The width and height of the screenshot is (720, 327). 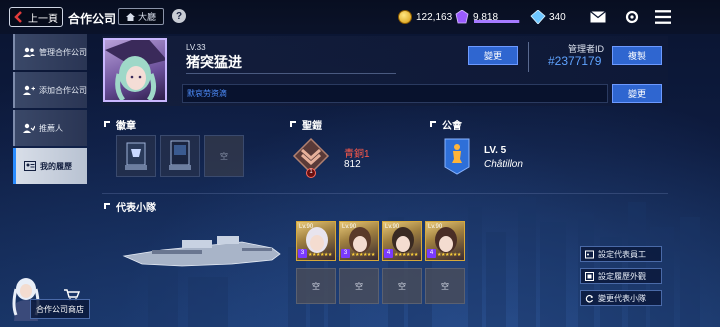 I want to click on sidebar-item-referrer: 推薦人, so click(x=50, y=128).